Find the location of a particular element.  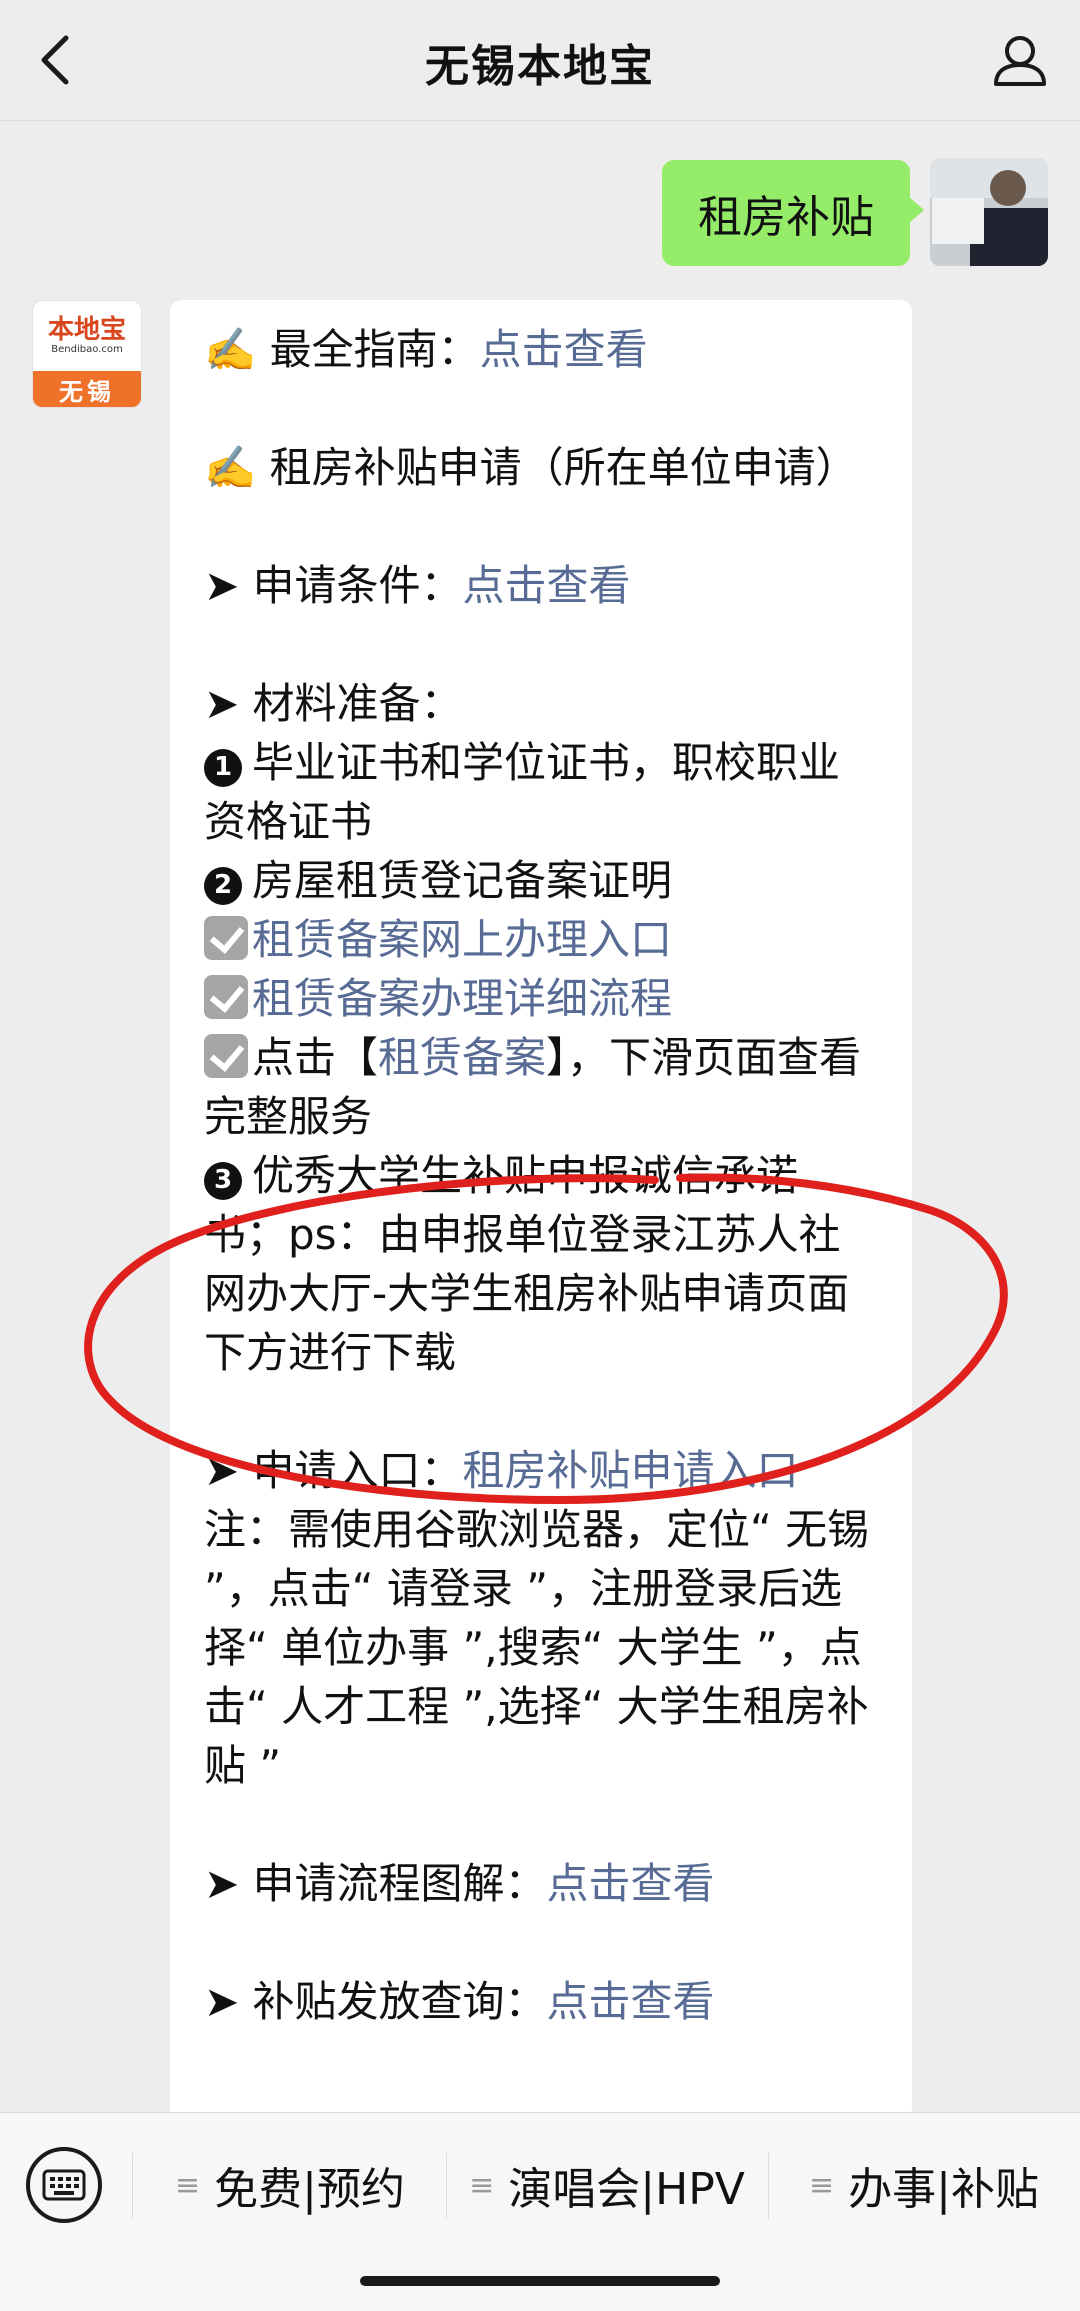

materials-heading: ➤ 材料准备： is located at coordinates (333, 703).